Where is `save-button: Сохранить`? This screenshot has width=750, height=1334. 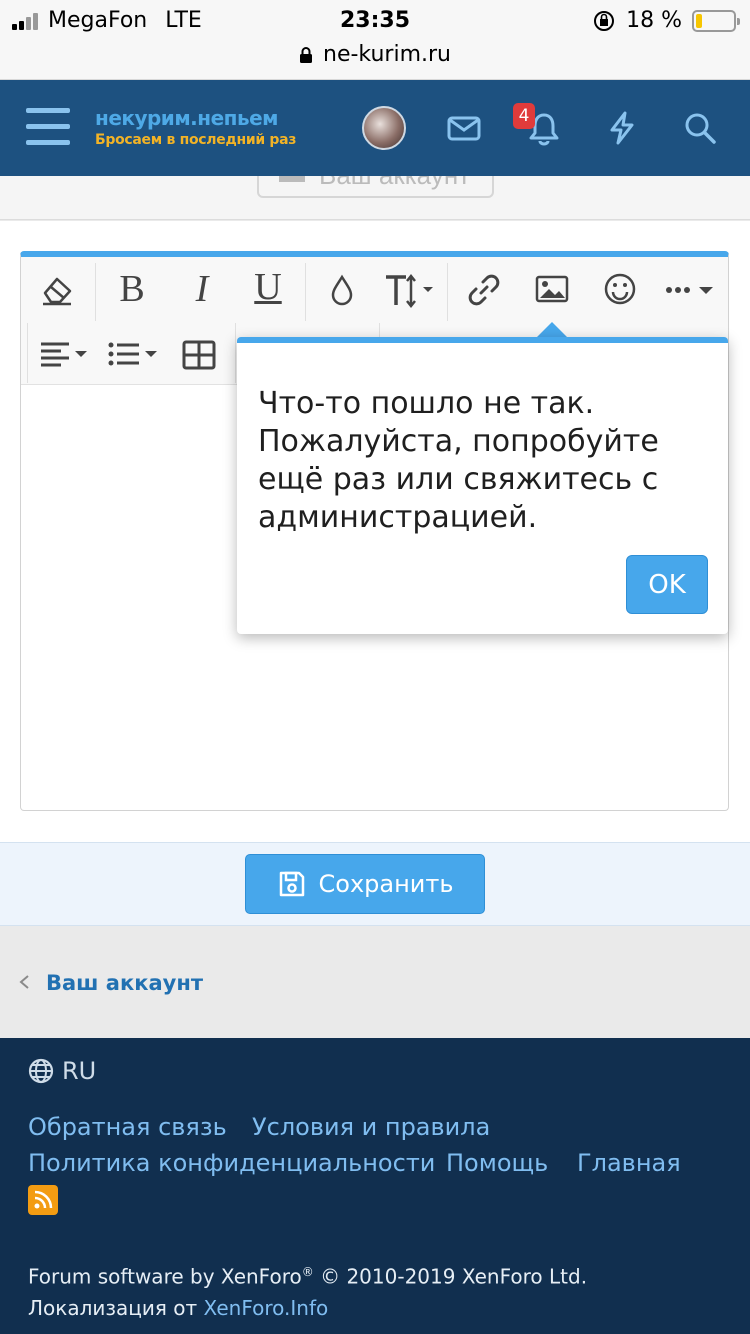 save-button: Сохранить is located at coordinates (365, 884).